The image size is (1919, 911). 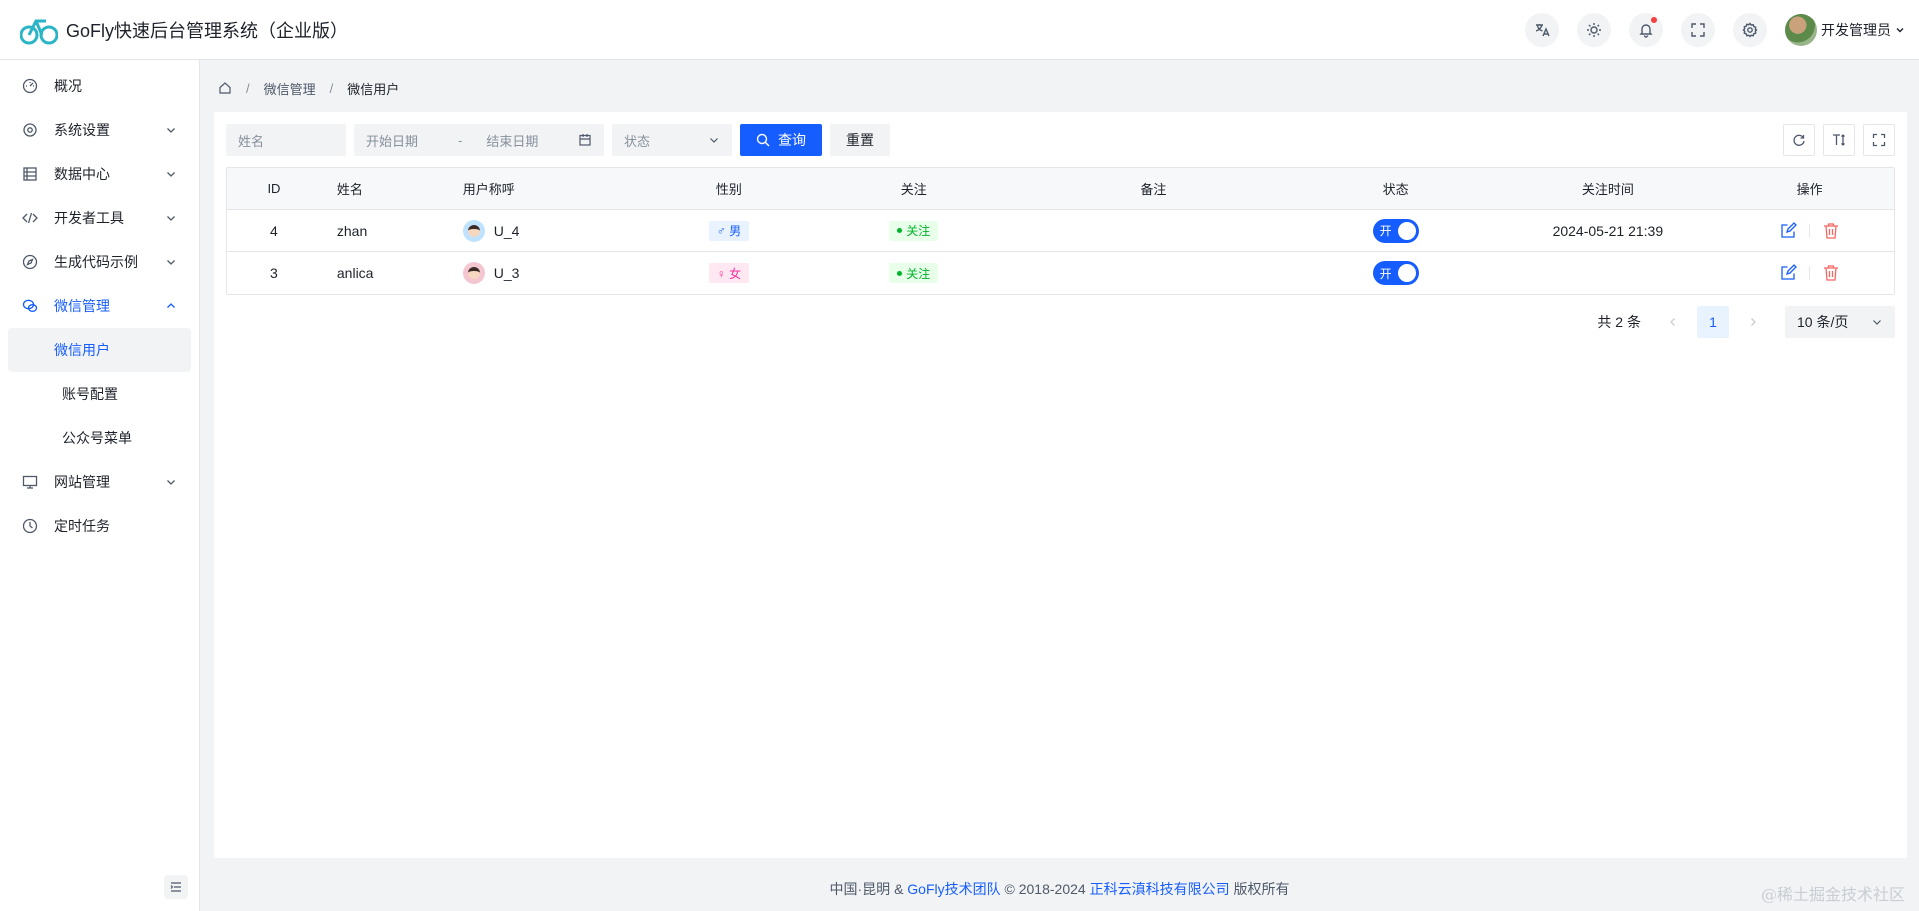 I want to click on notification-button, so click(x=1646, y=30).